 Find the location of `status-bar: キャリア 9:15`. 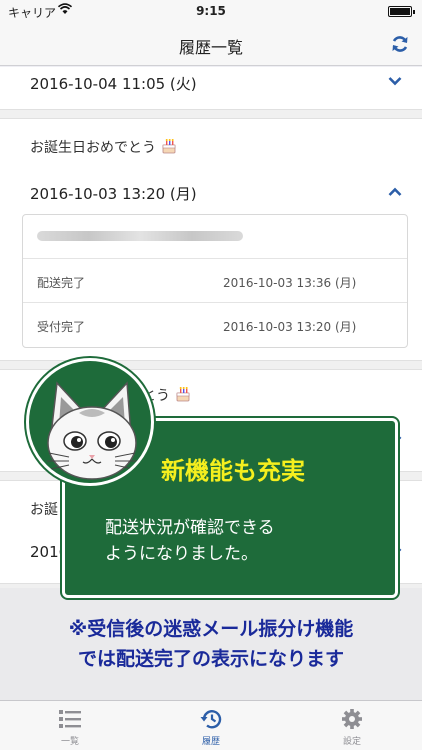

status-bar: キャリア 9:15 is located at coordinates (211, 11).